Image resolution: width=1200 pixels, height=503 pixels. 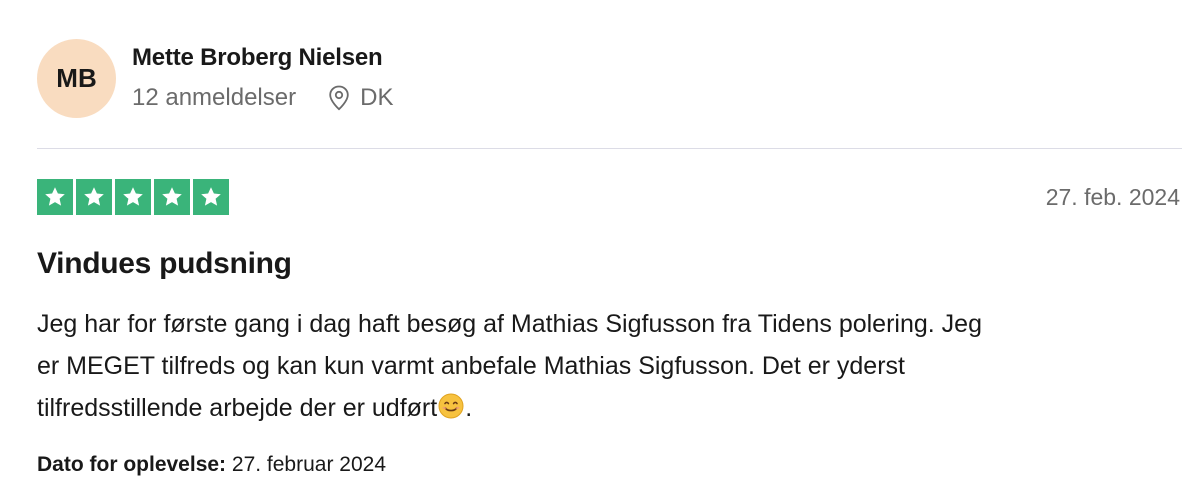 What do you see at coordinates (469, 408) in the screenshot?
I see `review-body-end: .` at bounding box center [469, 408].